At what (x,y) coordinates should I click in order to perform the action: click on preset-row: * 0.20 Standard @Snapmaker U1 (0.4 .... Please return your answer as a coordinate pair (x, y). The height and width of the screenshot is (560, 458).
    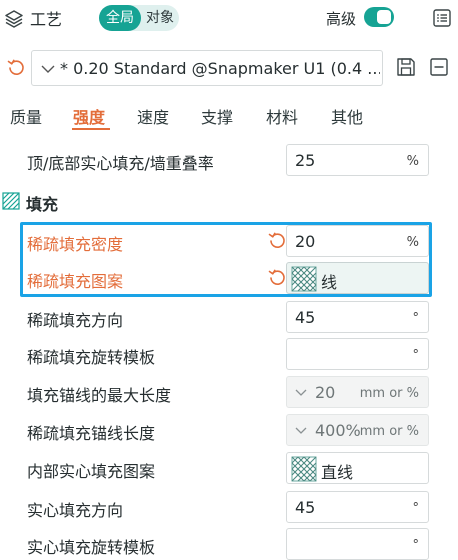
    Looking at the image, I should click on (229, 68).